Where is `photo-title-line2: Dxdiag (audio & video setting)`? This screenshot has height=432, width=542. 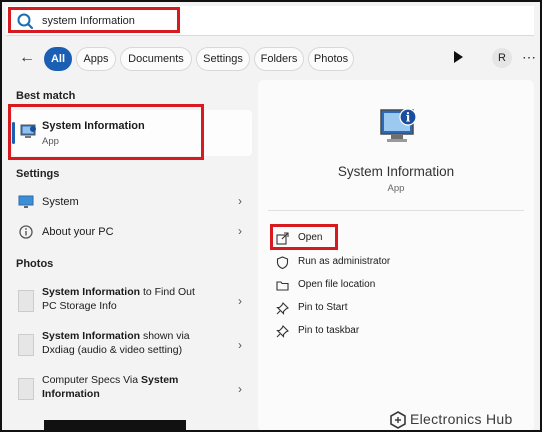 photo-title-line2: Dxdiag (audio & video setting) is located at coordinates (112, 350).